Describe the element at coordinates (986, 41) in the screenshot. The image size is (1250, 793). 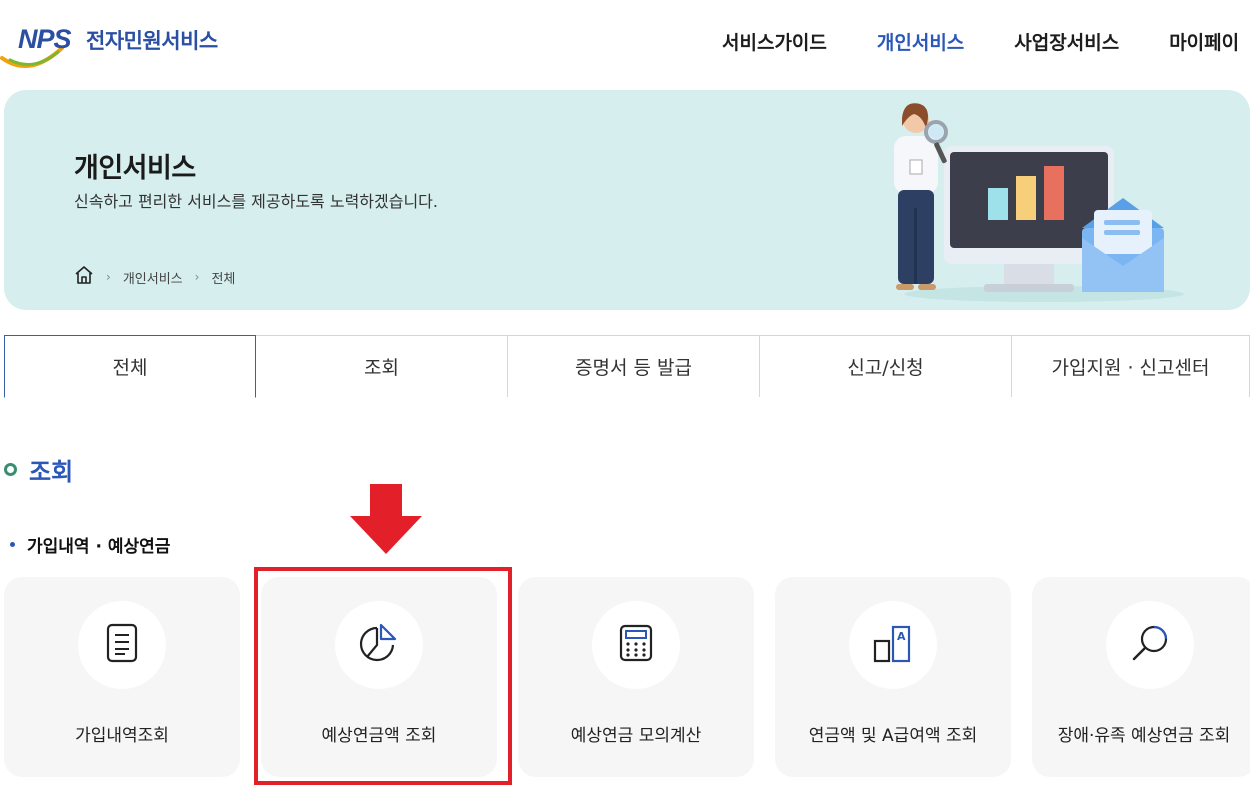
I see `global-nav: 서비스가이드 개인서비스 사업장서비스 마이페이` at that location.